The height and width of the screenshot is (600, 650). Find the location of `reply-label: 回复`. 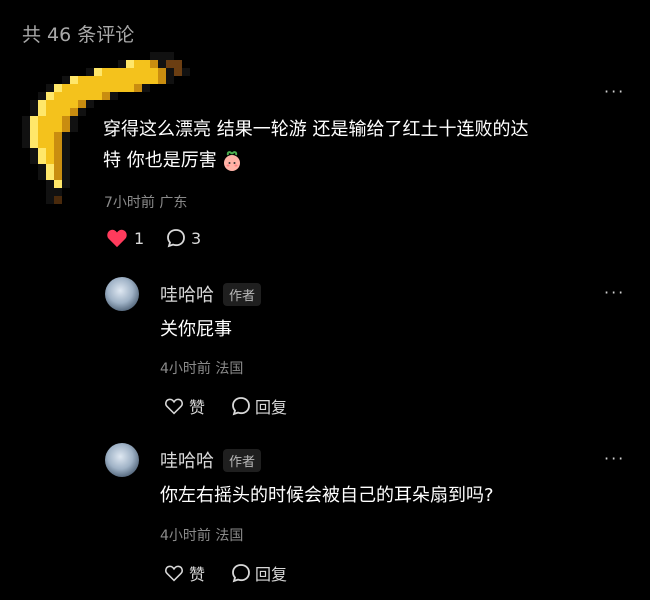

reply-label: 回复 is located at coordinates (271, 407).